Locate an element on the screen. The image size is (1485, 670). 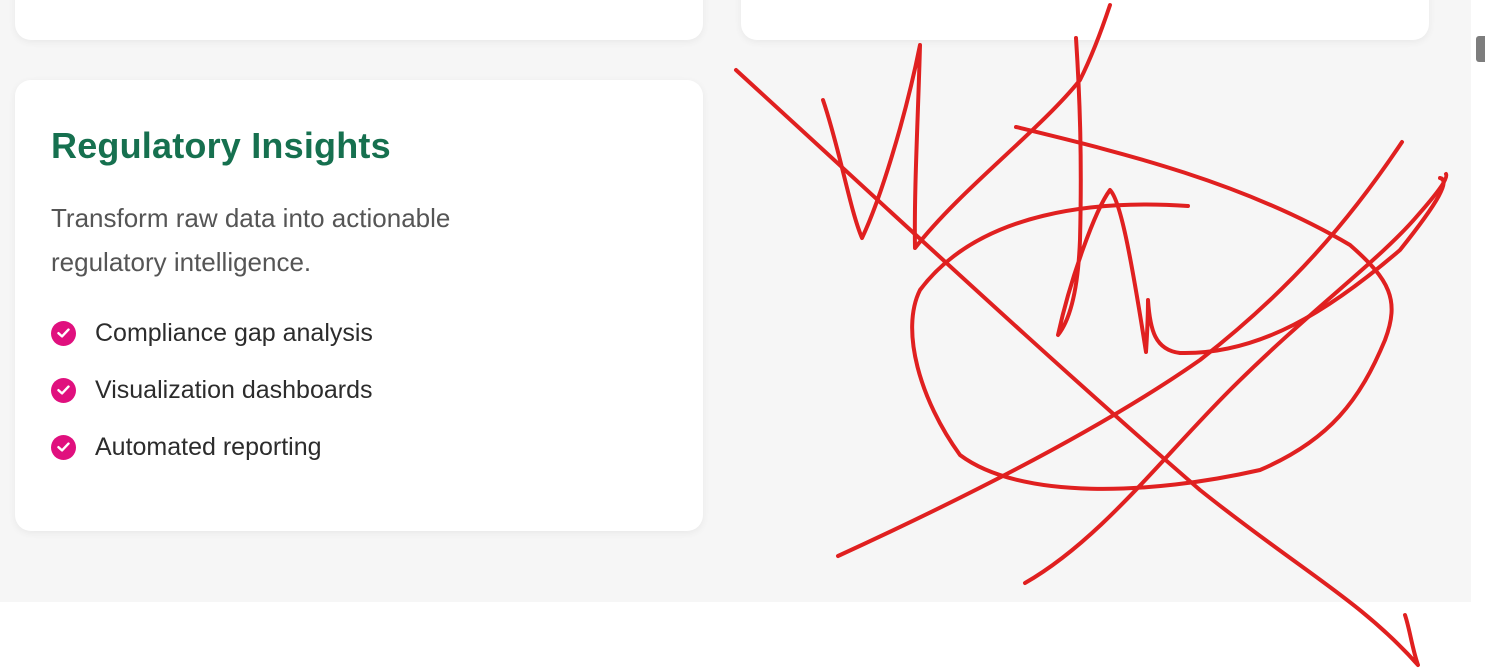
feature-label: Compliance gap analysis is located at coordinates (234, 332).